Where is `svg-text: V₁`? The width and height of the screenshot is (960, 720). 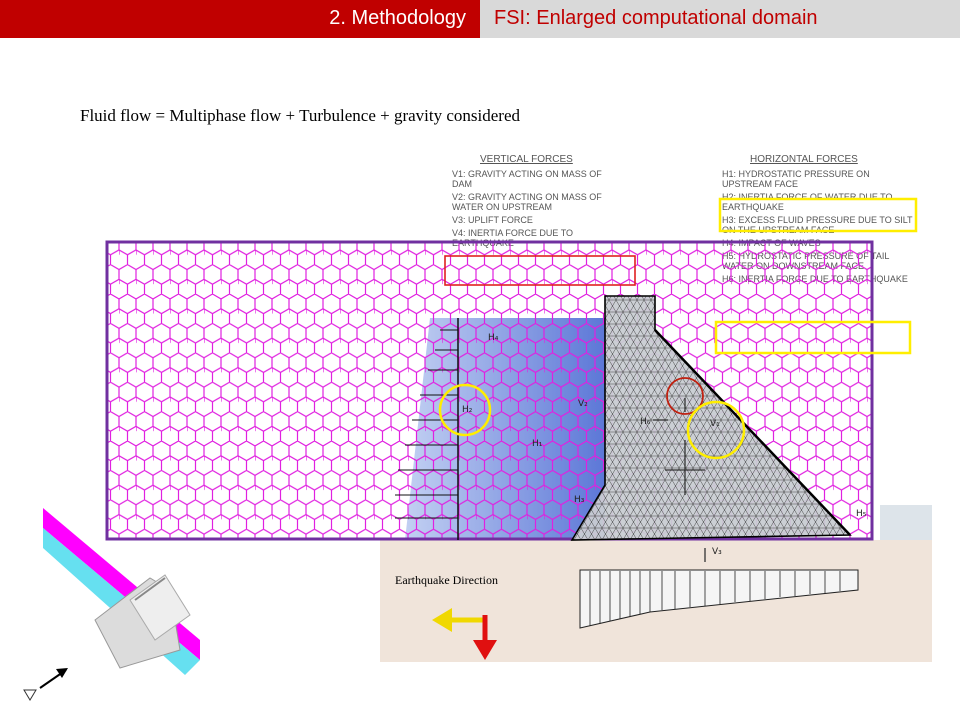 svg-text: V₁ is located at coordinates (715, 424).